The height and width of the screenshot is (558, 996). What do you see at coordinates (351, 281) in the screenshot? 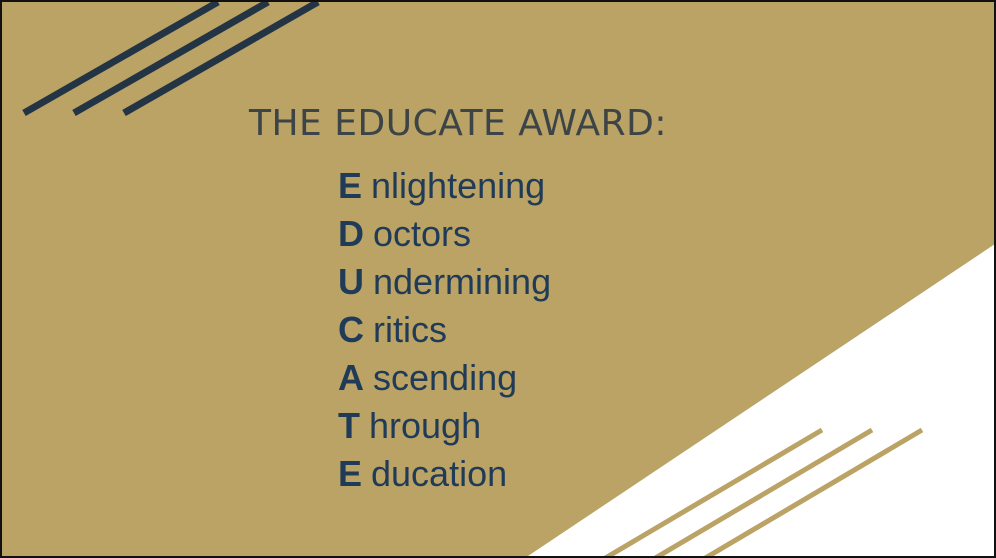
I see `acrostic-initial: U` at bounding box center [351, 281].